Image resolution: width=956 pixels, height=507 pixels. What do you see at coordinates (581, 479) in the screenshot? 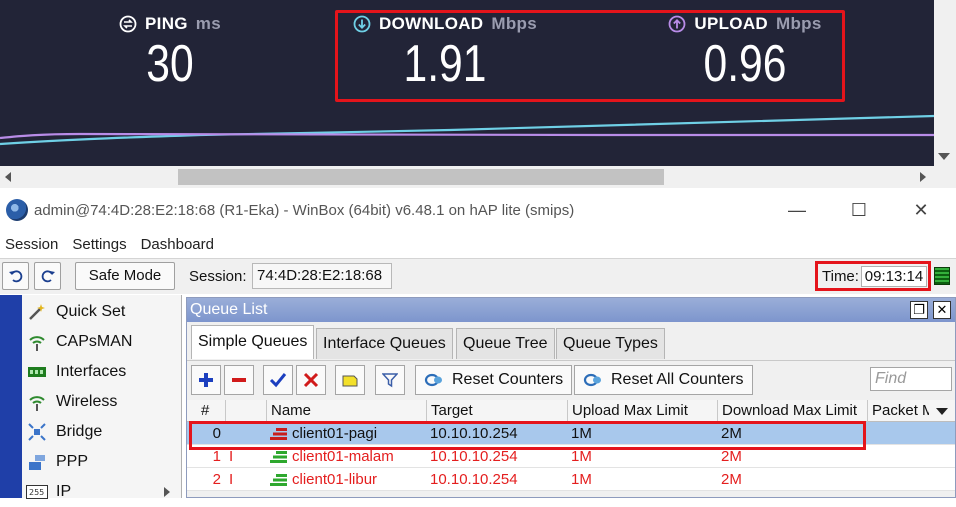
I see `row-upload-max: 1M` at bounding box center [581, 479].